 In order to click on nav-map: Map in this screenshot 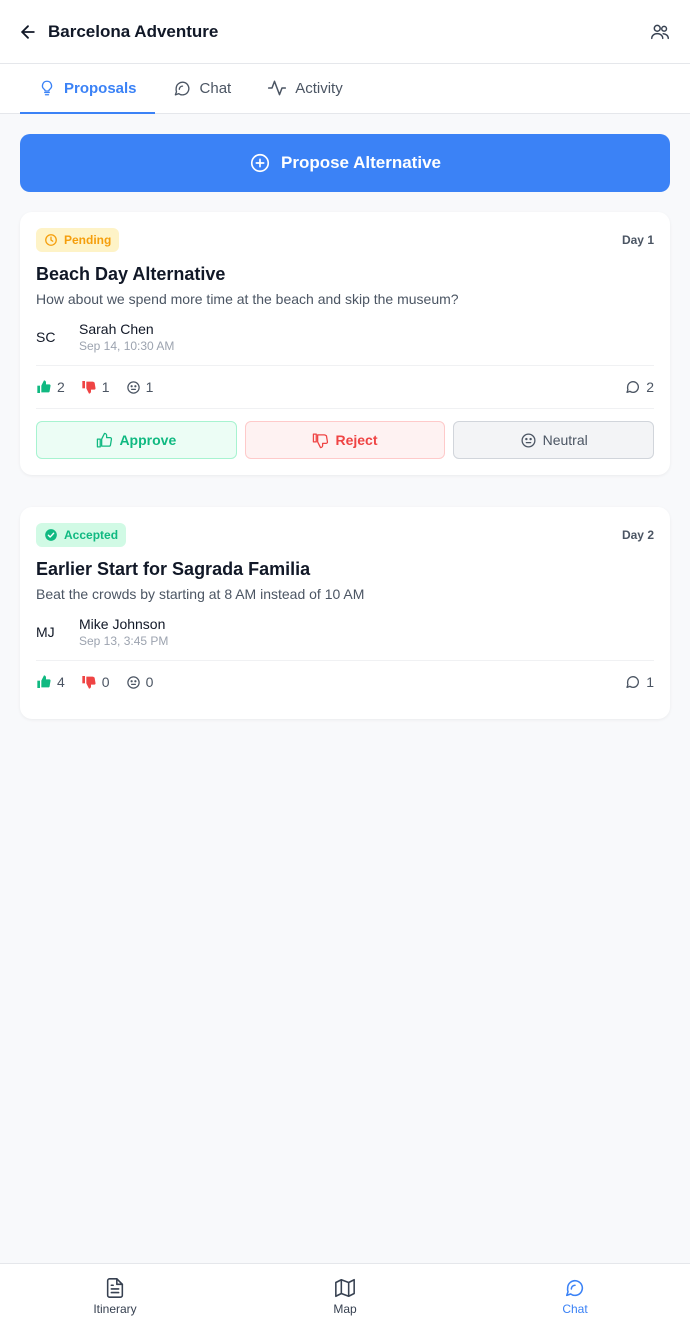, I will do `click(345, 1296)`.